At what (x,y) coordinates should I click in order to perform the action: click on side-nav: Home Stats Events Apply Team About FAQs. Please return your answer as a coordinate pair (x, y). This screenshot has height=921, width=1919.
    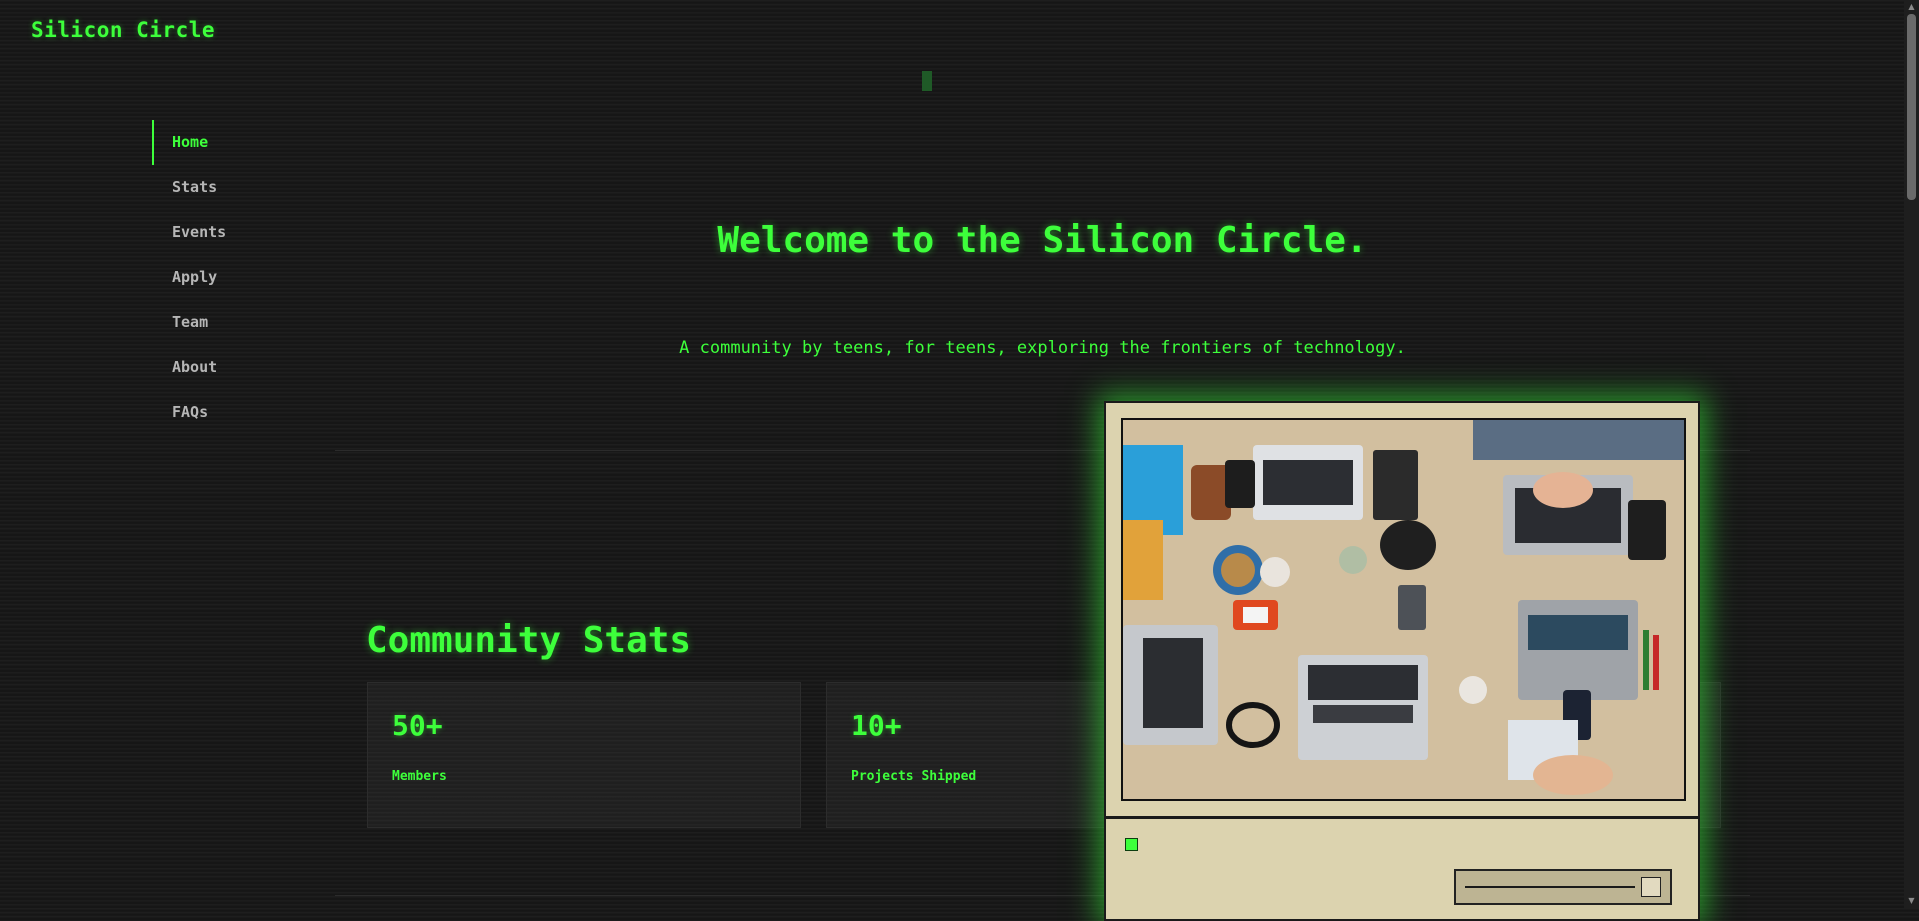
    Looking at the image, I should click on (212, 277).